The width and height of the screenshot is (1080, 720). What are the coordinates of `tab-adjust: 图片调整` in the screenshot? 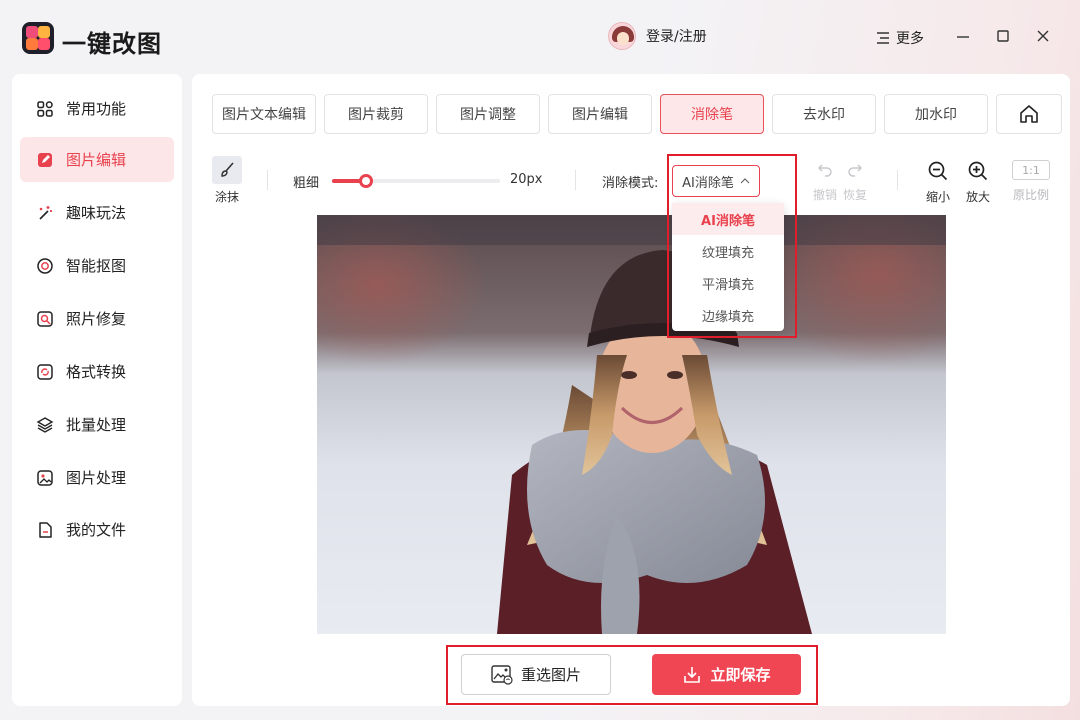 It's located at (488, 114).